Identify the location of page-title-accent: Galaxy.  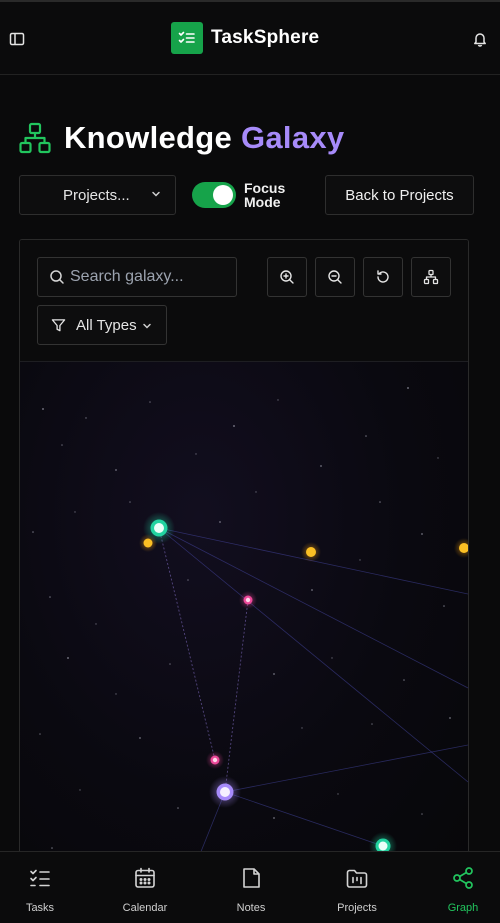
(292, 137).